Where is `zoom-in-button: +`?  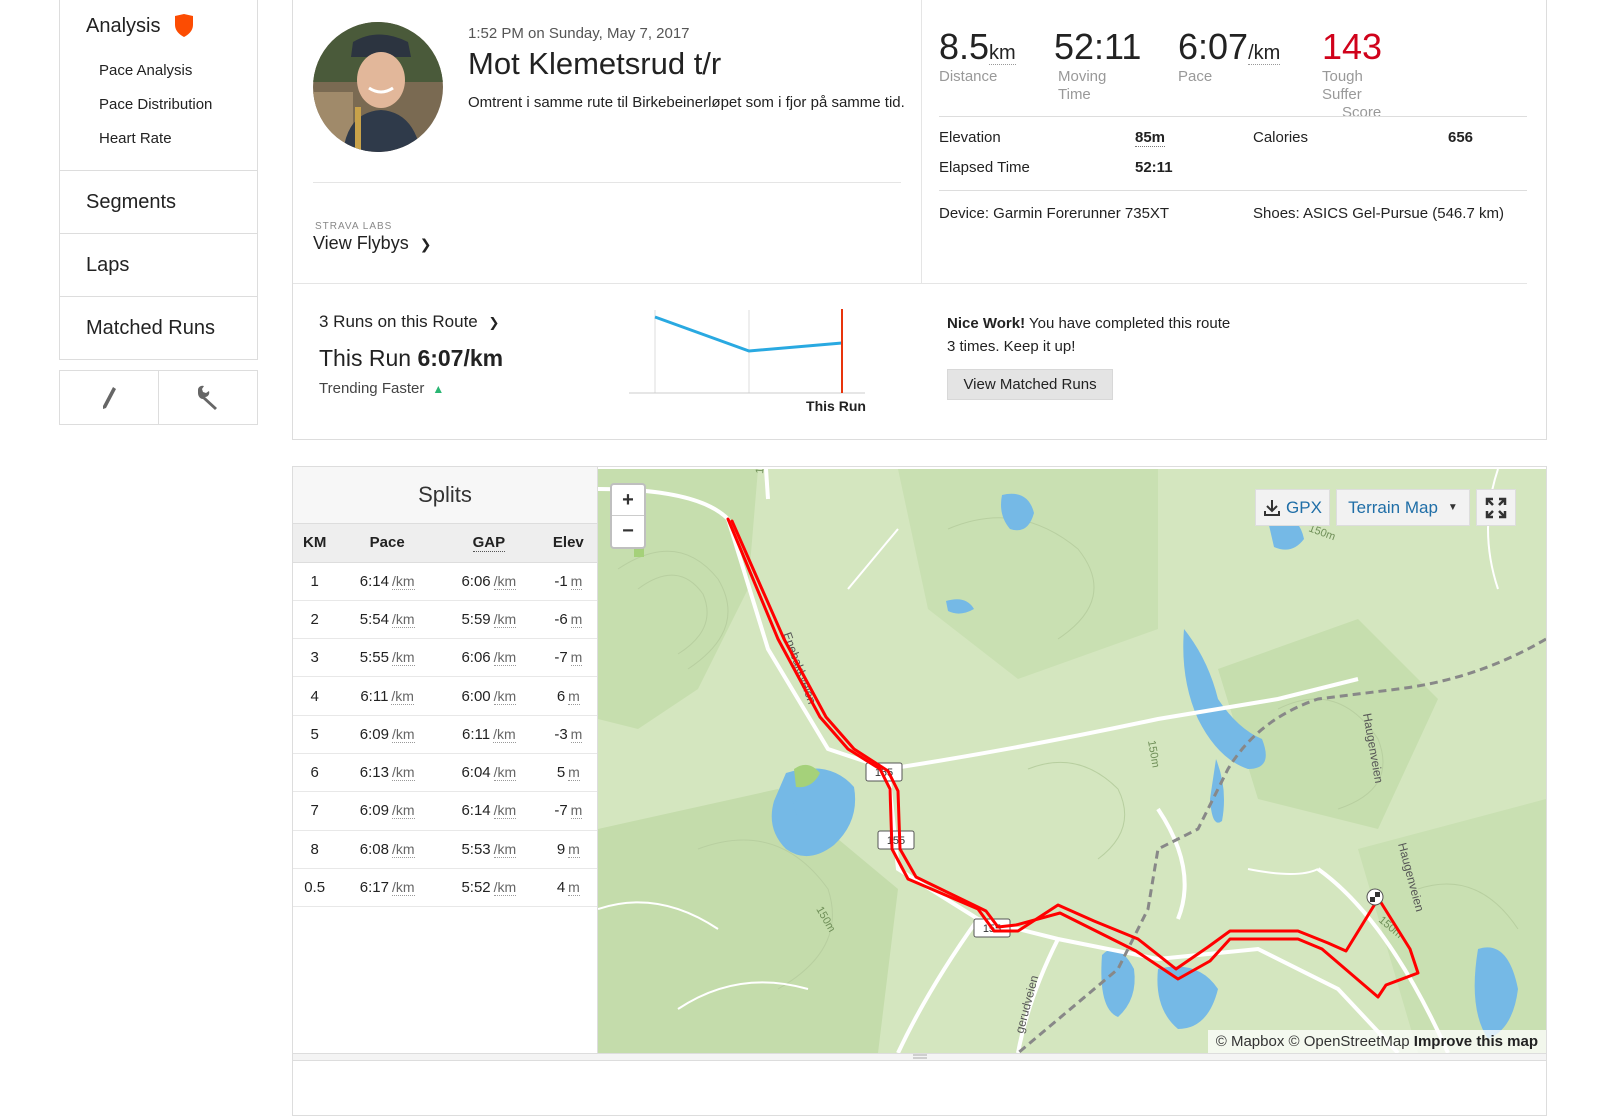 zoom-in-button: + is located at coordinates (628, 500).